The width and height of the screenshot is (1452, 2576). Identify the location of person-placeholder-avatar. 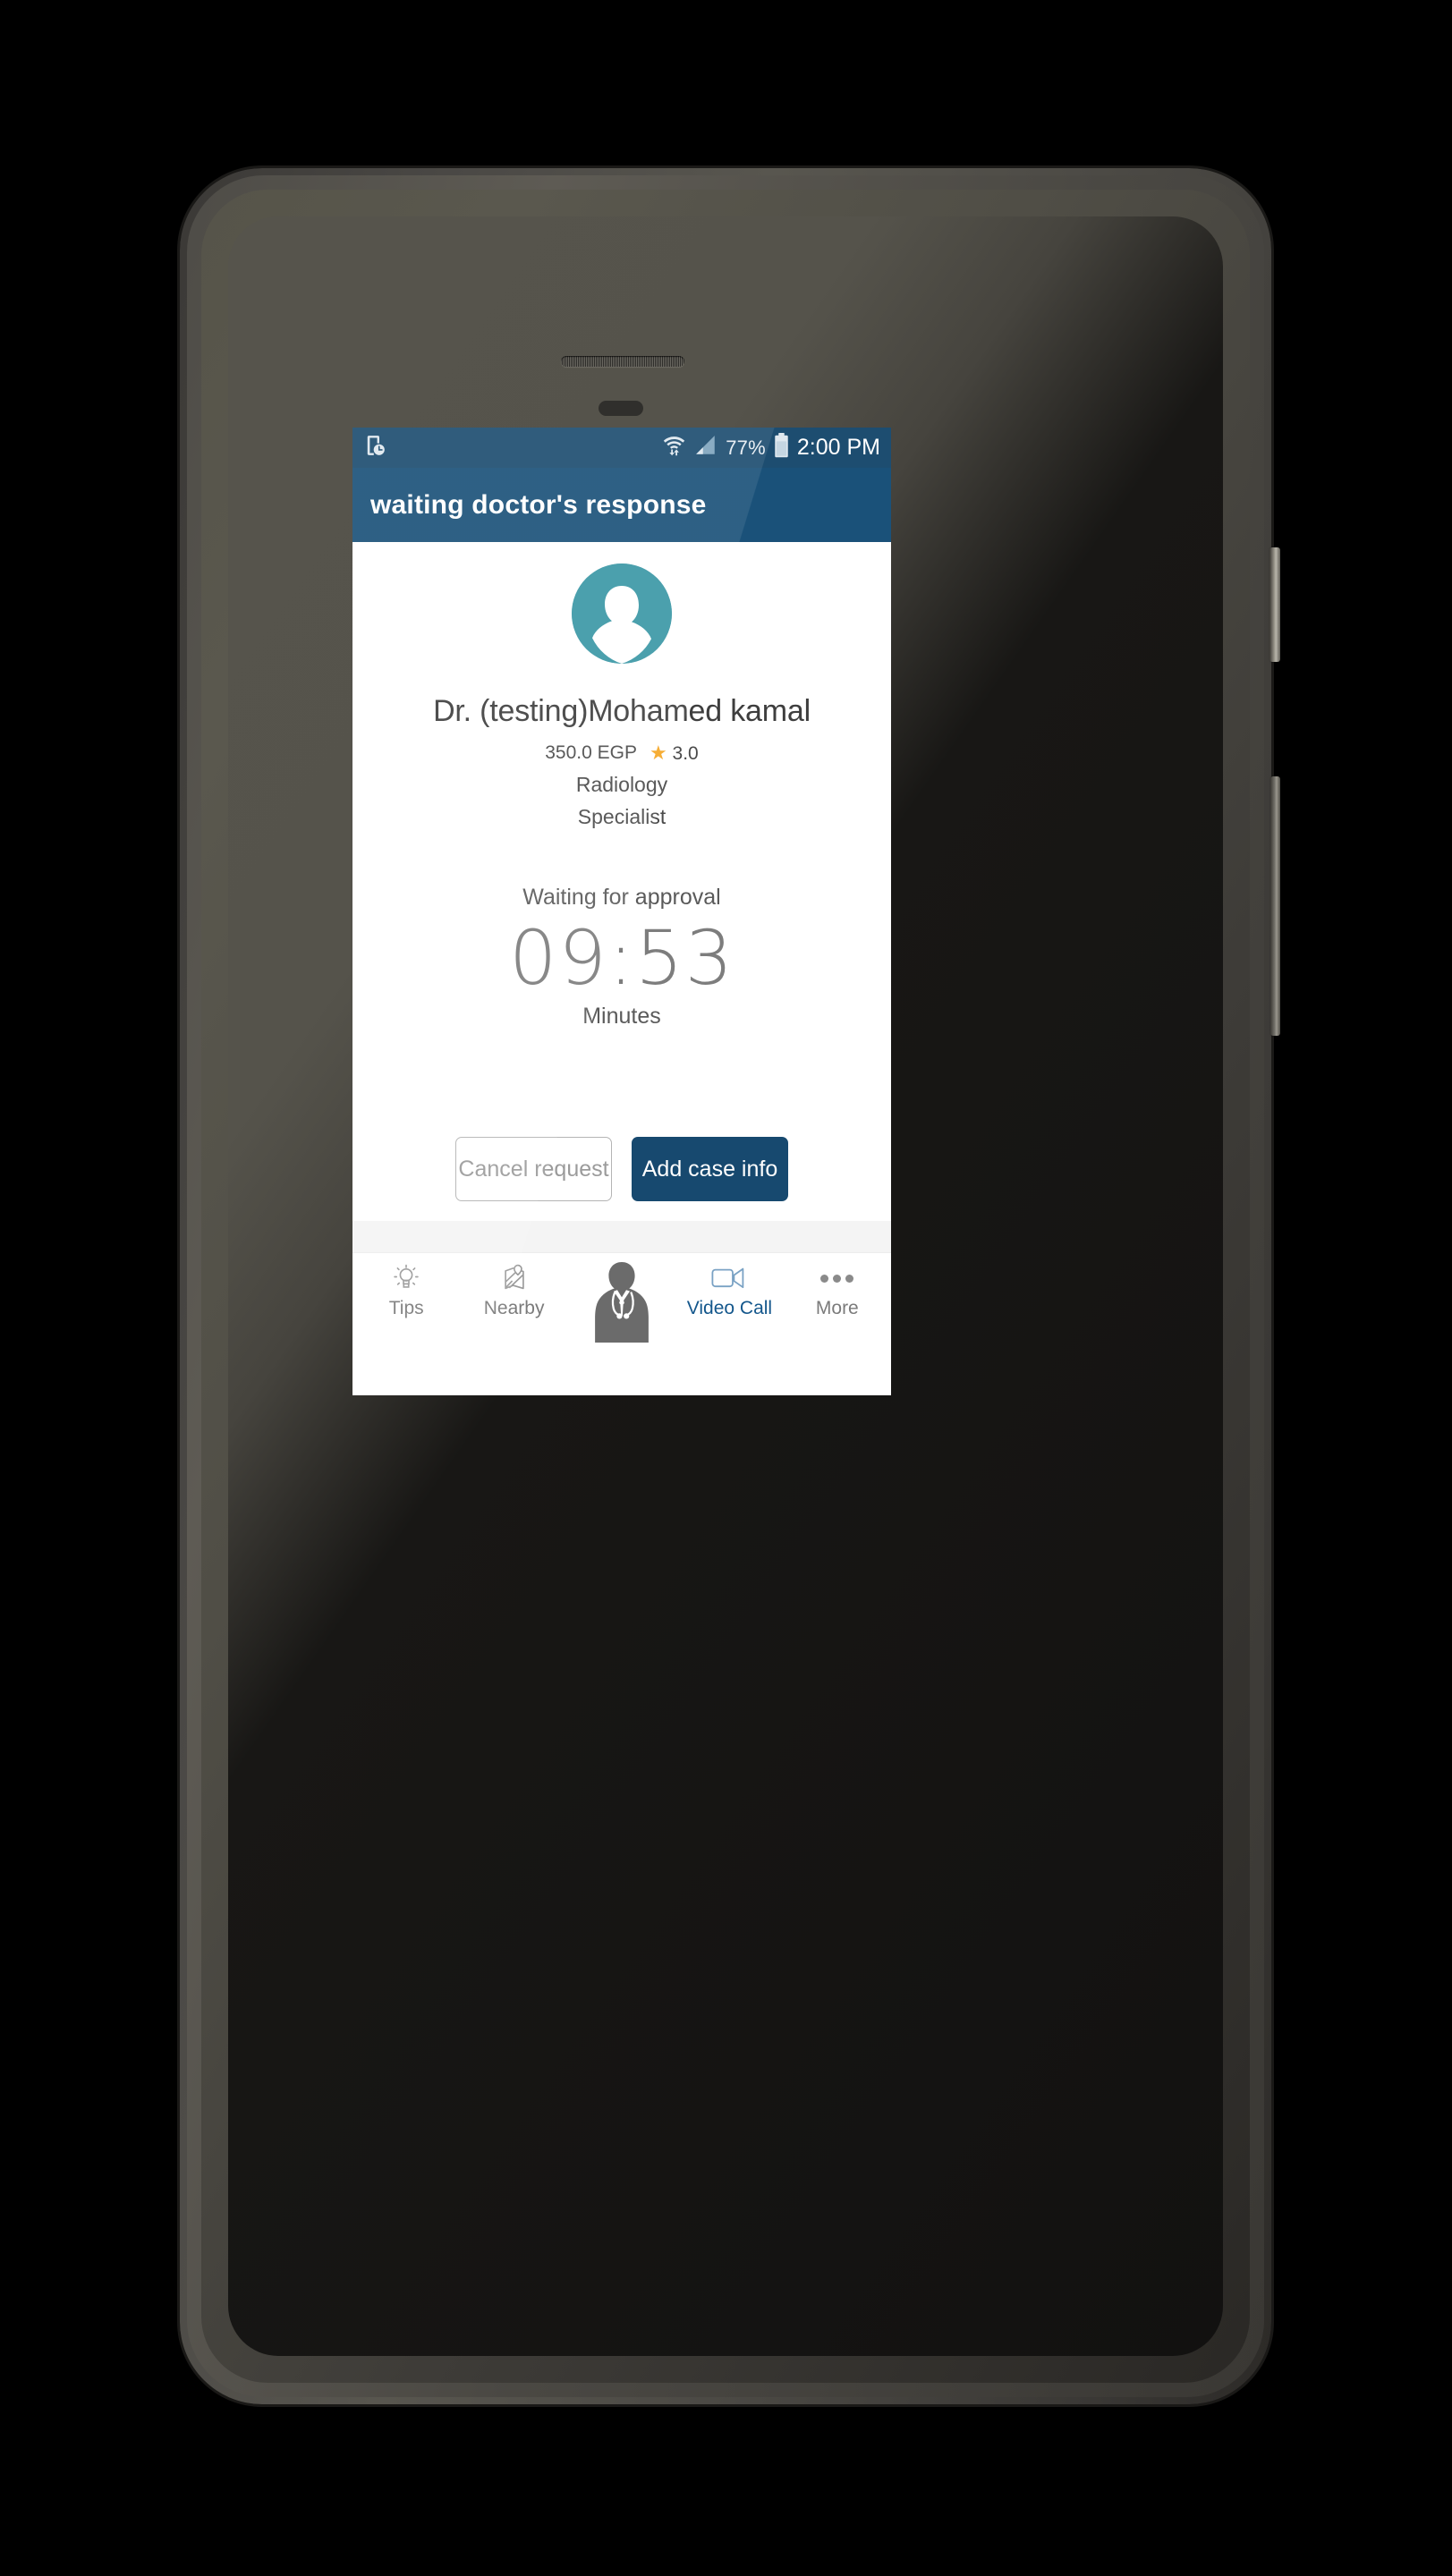
(622, 614).